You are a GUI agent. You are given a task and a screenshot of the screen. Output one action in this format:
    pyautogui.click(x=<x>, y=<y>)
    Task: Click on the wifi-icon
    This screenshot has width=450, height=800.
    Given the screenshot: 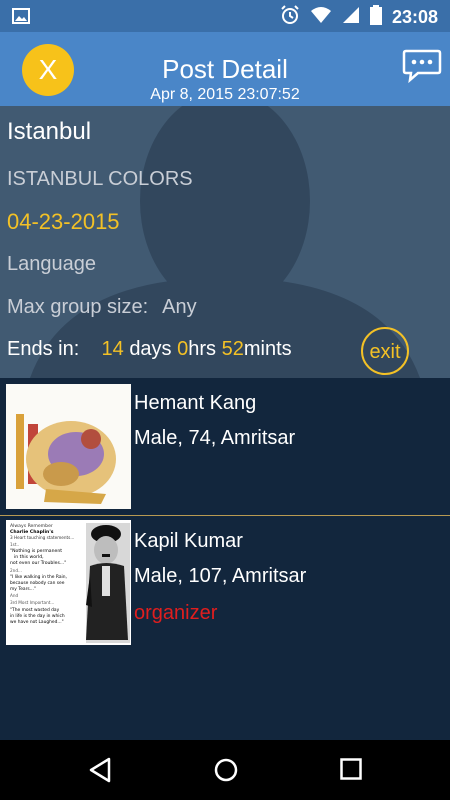 What is the action you would take?
    pyautogui.click(x=321, y=17)
    